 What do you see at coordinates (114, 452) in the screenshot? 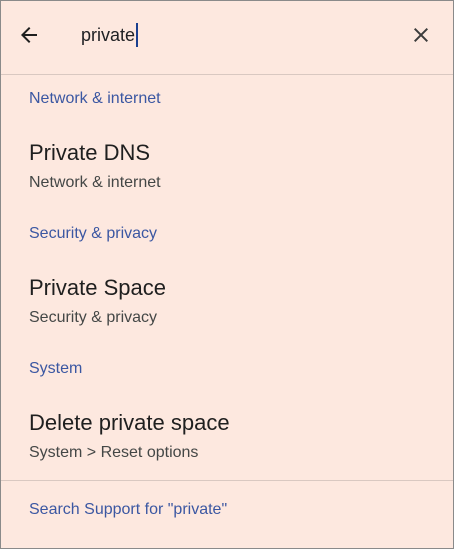
I see `result-subtitle: System > Reset options` at bounding box center [114, 452].